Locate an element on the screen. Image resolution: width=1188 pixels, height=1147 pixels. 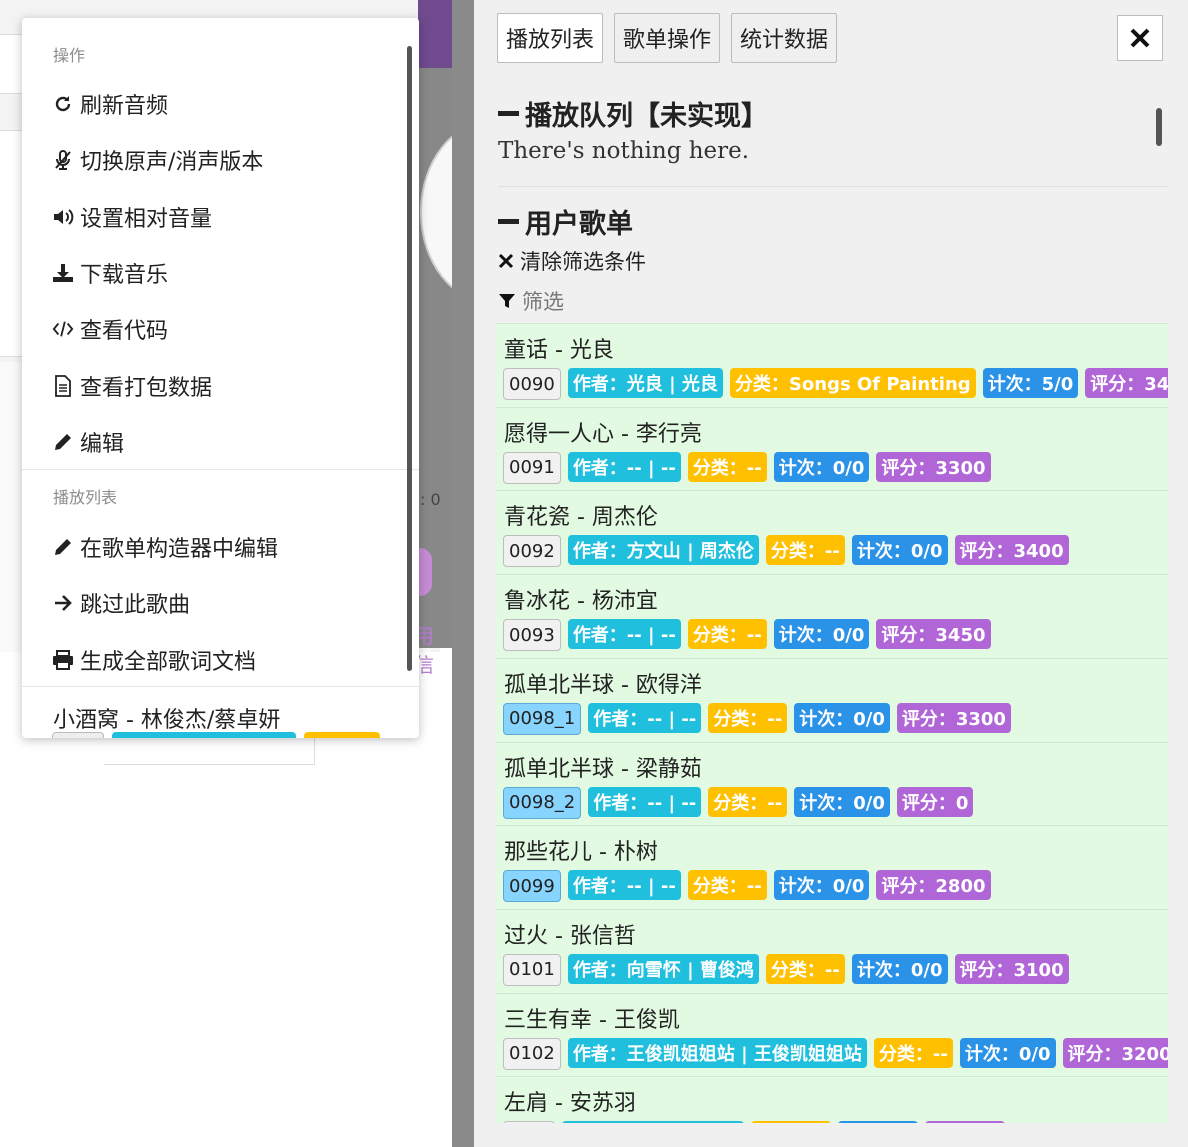
refresh-icon is located at coordinates (63, 104).